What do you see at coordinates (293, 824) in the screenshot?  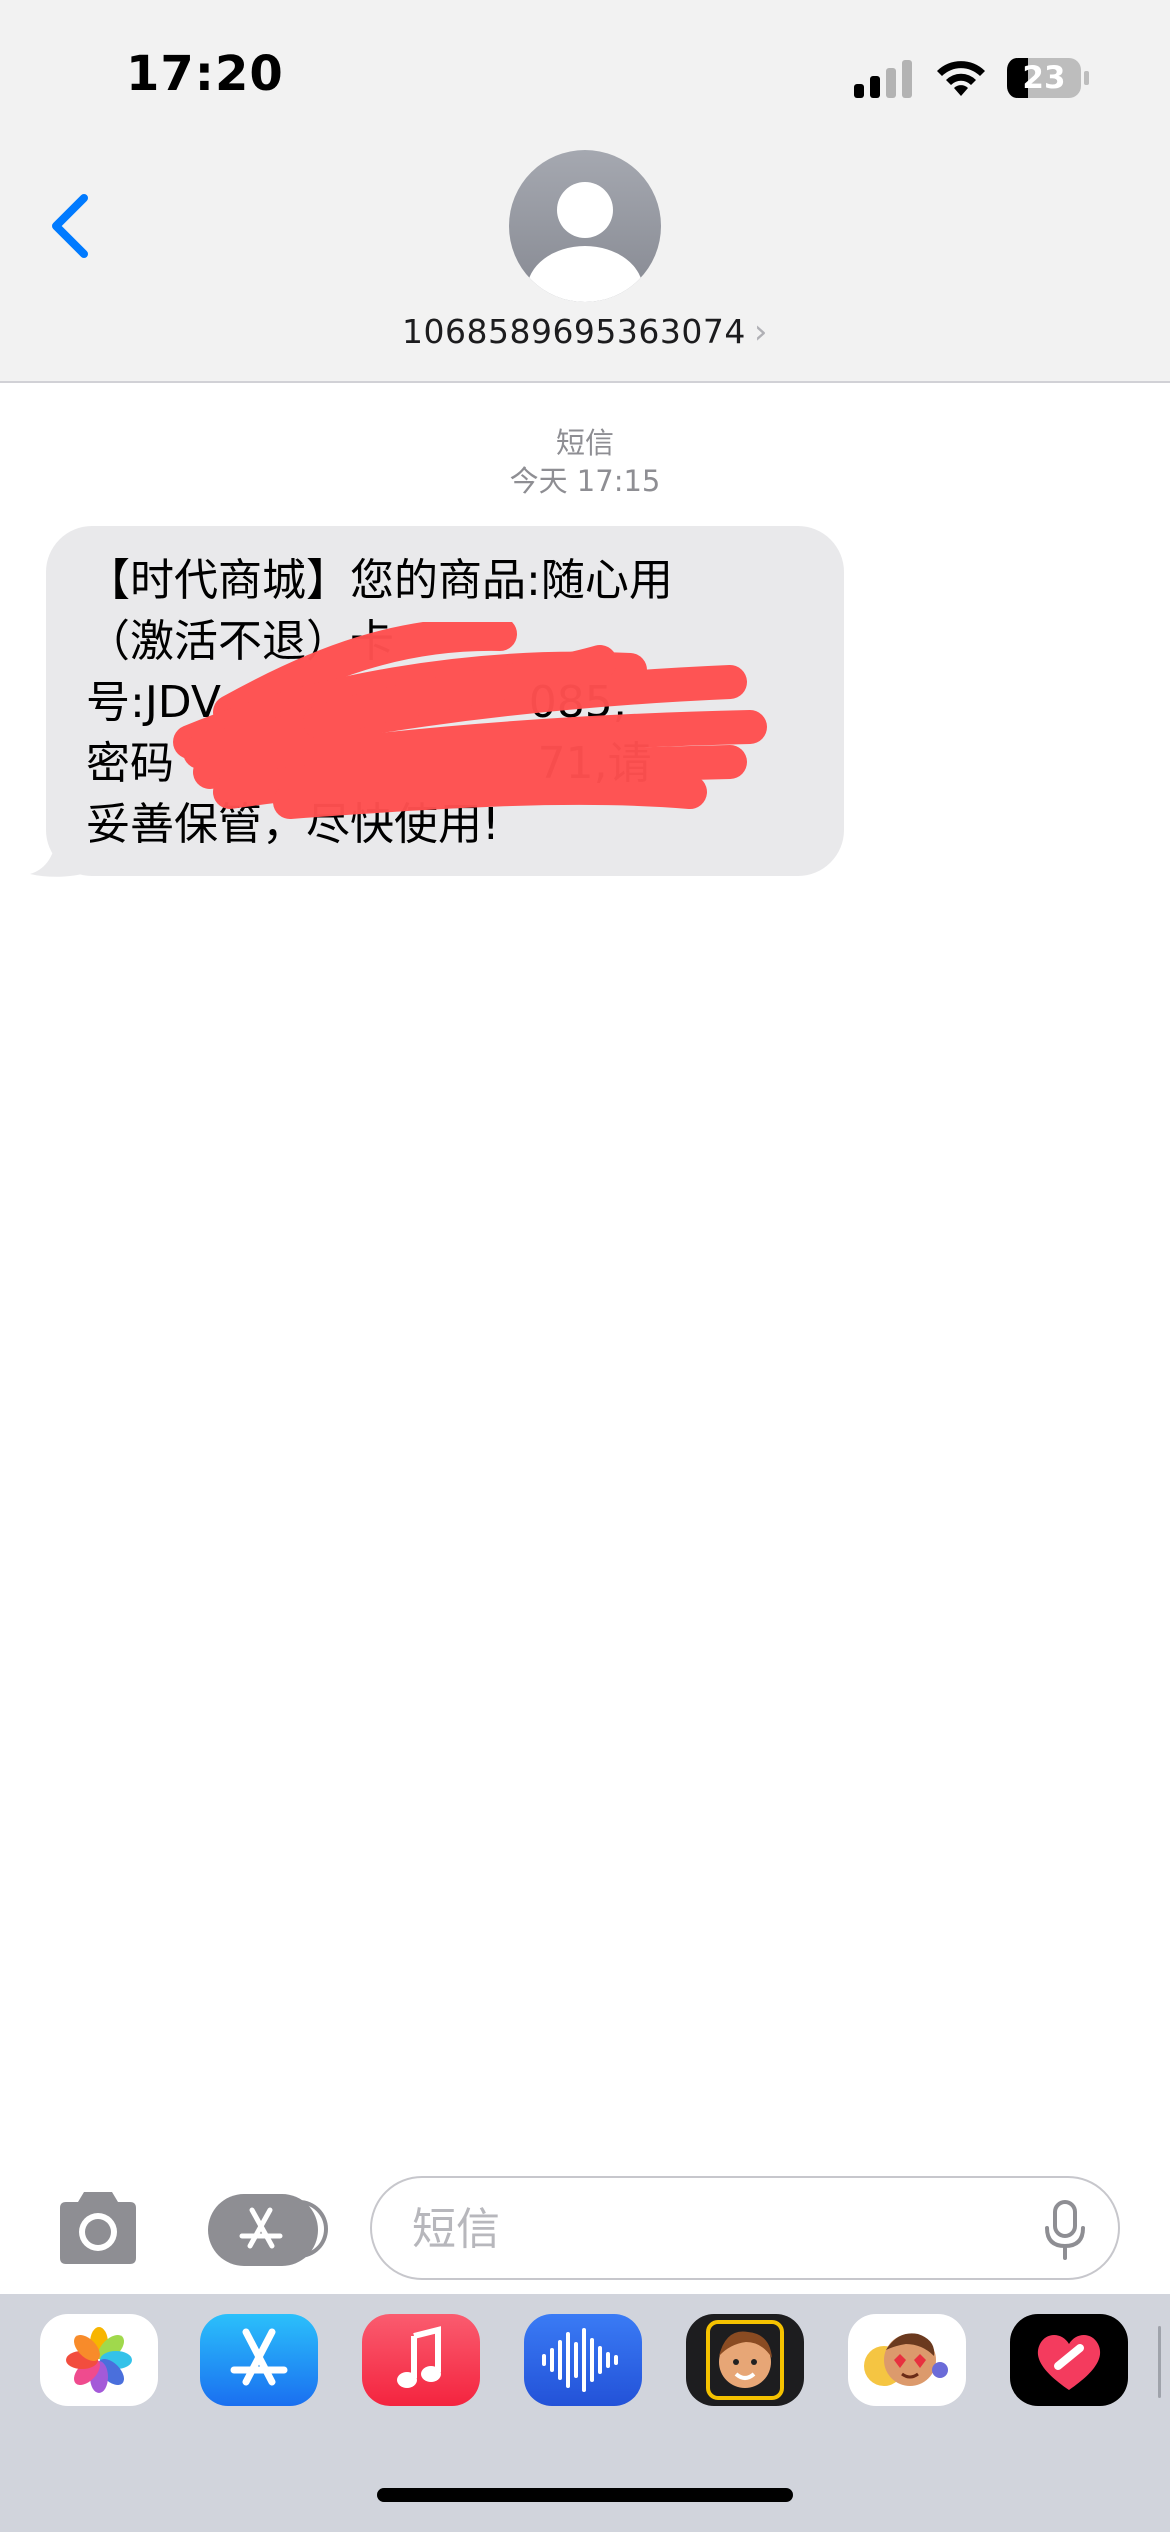 I see `message-line: 妥善保管，尽快使用!` at bounding box center [293, 824].